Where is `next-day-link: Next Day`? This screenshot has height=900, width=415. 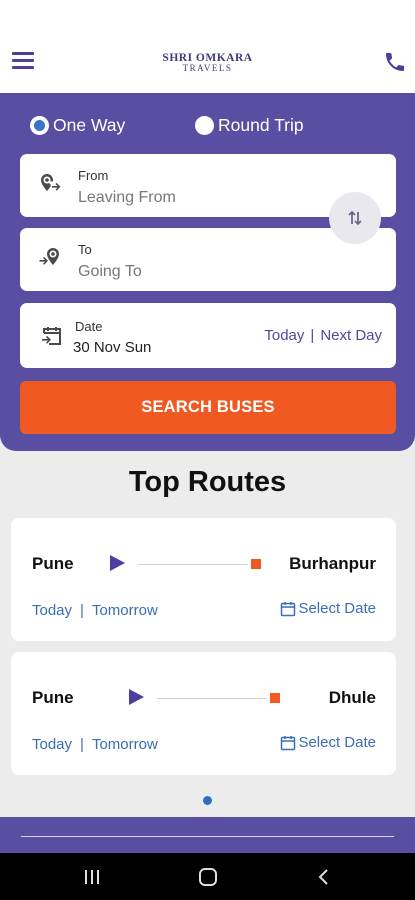 next-day-link: Next Day is located at coordinates (351, 335).